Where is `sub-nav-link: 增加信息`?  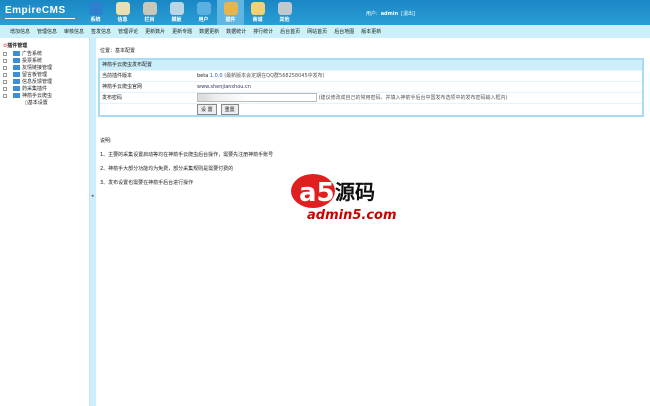
sub-nav-link: 增加信息 is located at coordinates (20, 31).